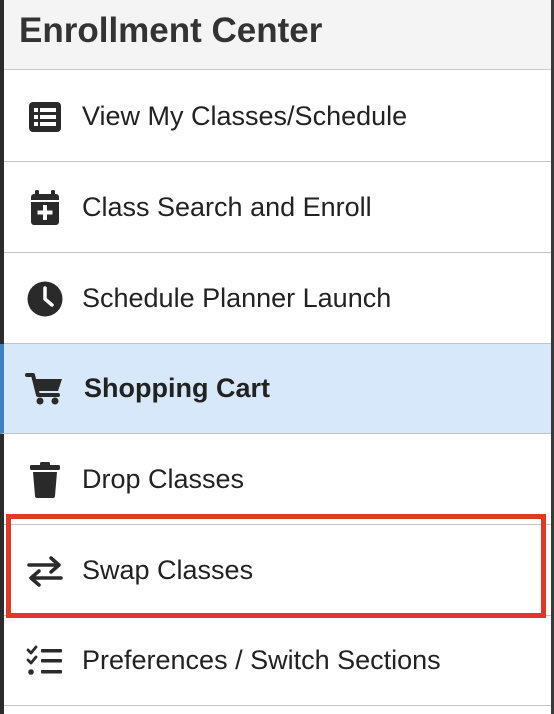 The width and height of the screenshot is (554, 714). What do you see at coordinates (277, 480) in the screenshot?
I see `menu-item-drop-classes: Drop Classes` at bounding box center [277, 480].